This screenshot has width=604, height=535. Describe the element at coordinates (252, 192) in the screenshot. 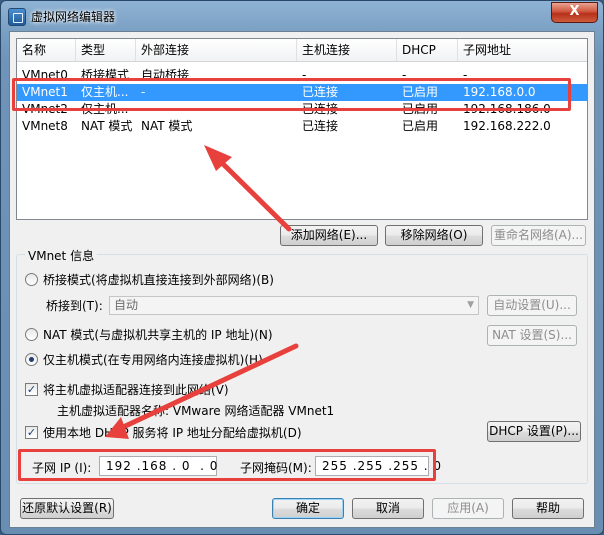

I see `annotation-arrow-up` at that location.